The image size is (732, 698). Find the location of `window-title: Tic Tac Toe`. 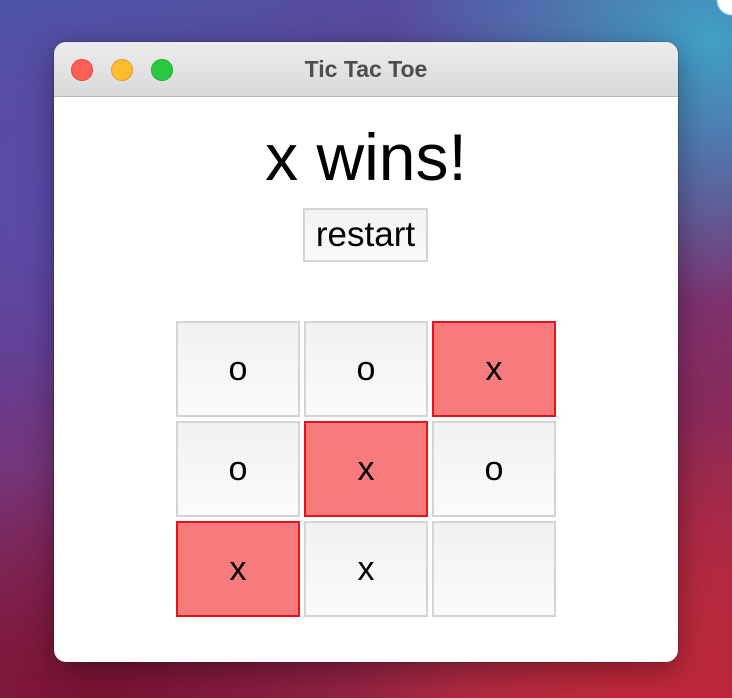

window-title: Tic Tac Toe is located at coordinates (366, 69).